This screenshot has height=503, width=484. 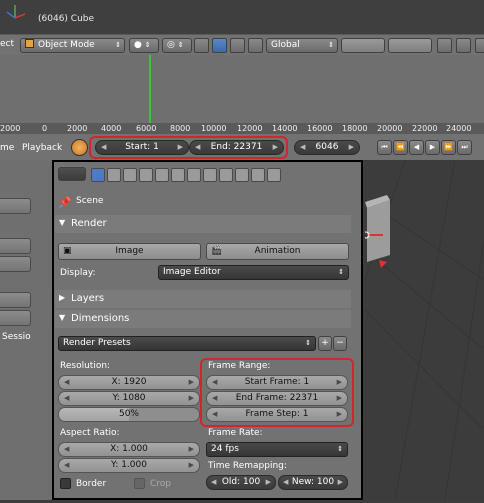 I want to click on render-panel-header: ▼ Render, so click(x=203, y=224).